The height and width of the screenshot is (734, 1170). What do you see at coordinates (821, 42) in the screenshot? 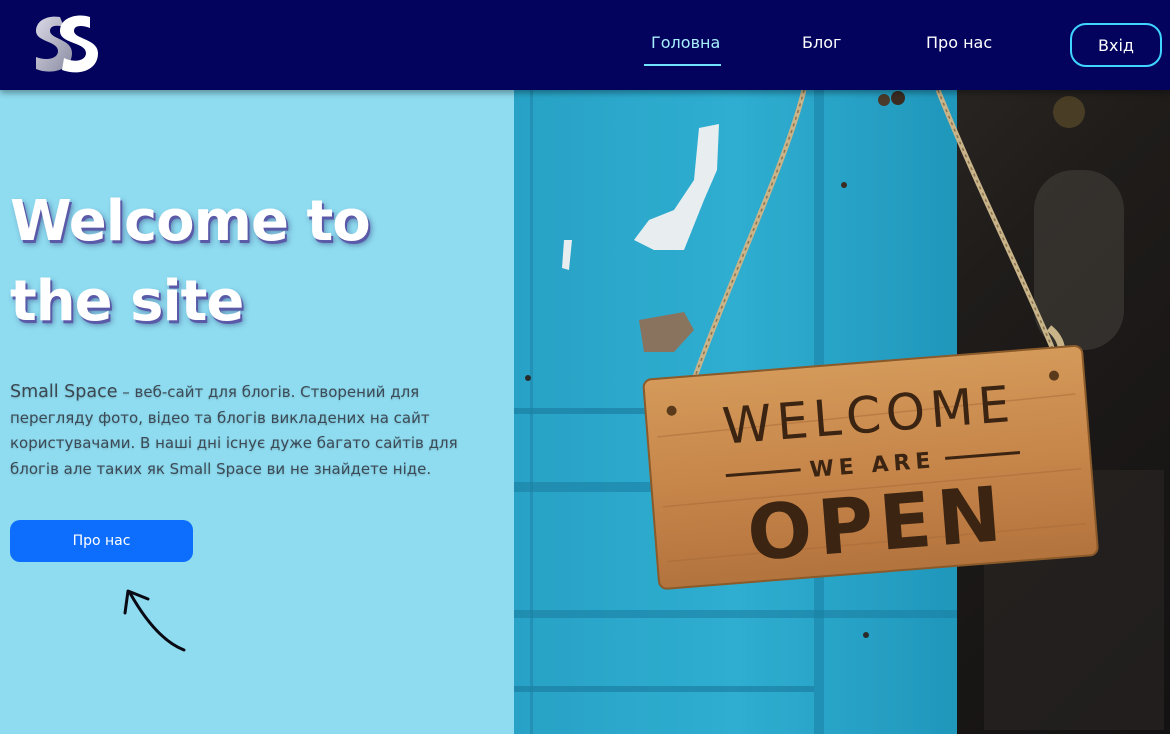
I see `nav-blog: Блог` at bounding box center [821, 42].